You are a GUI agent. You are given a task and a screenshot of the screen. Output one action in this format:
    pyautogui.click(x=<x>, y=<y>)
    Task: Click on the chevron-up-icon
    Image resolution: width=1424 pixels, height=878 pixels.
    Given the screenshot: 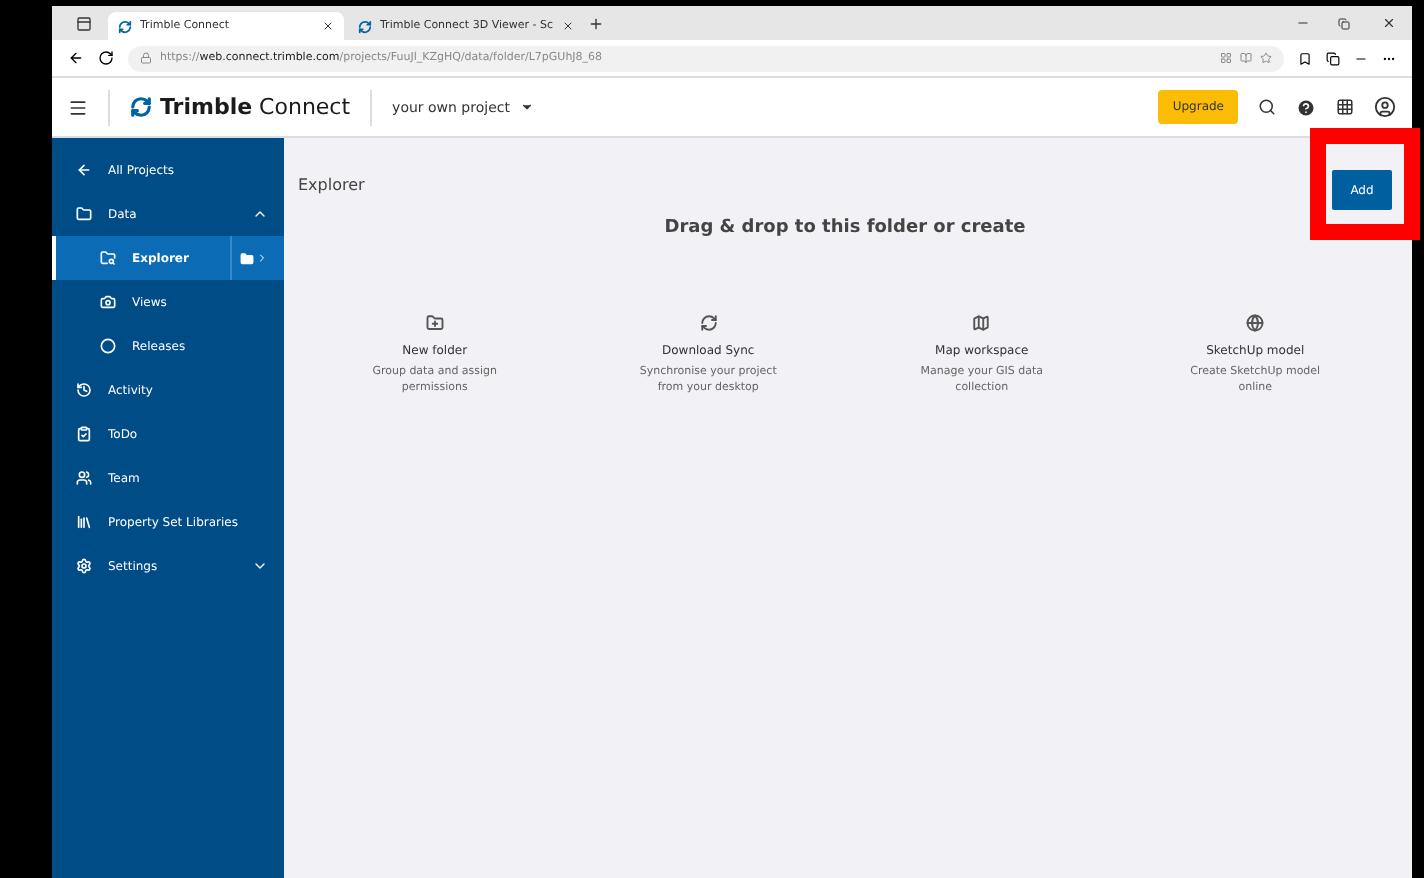 What is the action you would take?
    pyautogui.click(x=260, y=214)
    